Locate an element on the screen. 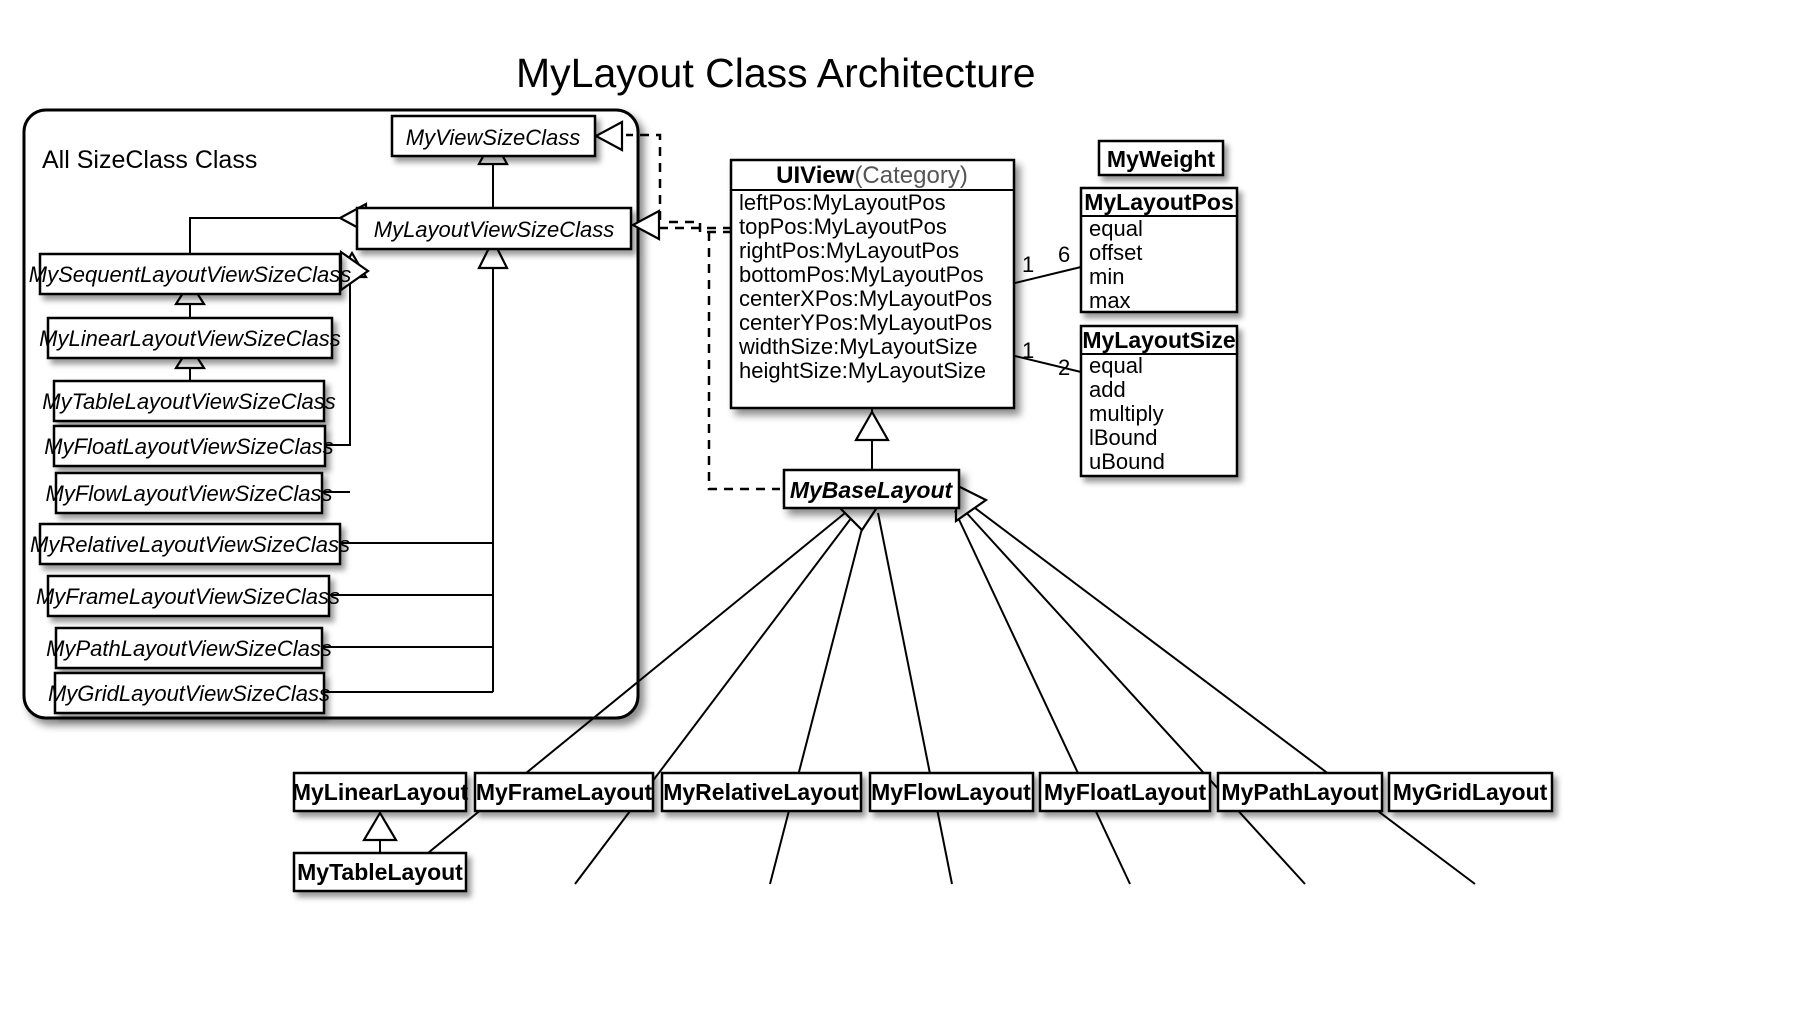 The width and height of the screenshot is (1800, 1032). class-box-mylinearlayoutviewsizeclass: MyLinearLayoutViewSizeClass is located at coordinates (190, 338).